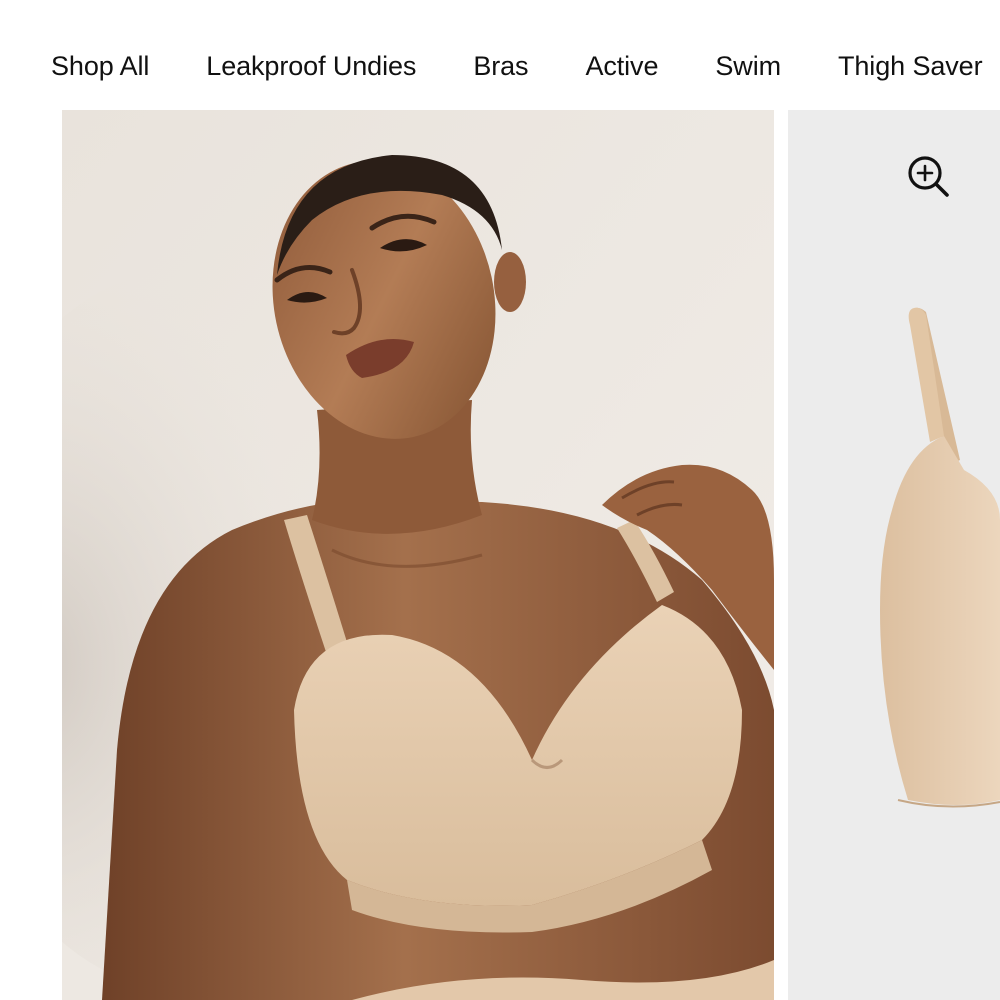  I want to click on zoom-in-icon, so click(928, 176).